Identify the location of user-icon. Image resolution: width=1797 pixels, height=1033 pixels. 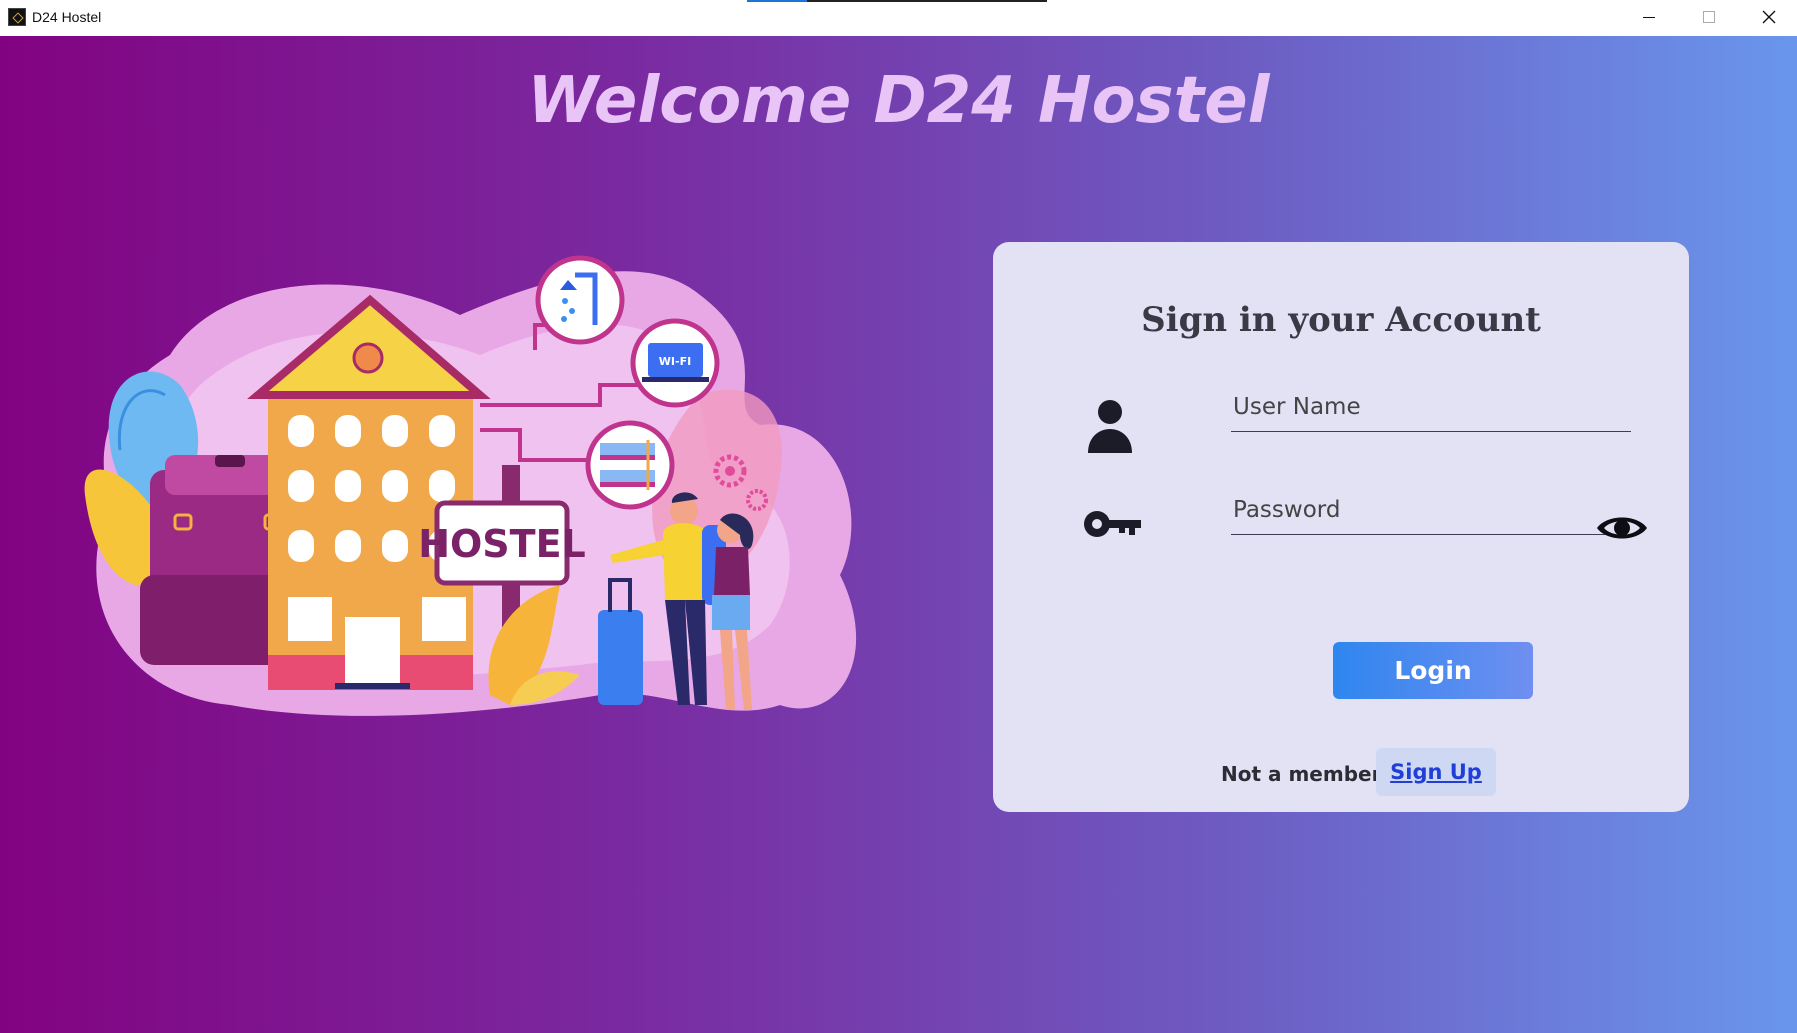
(1110, 426).